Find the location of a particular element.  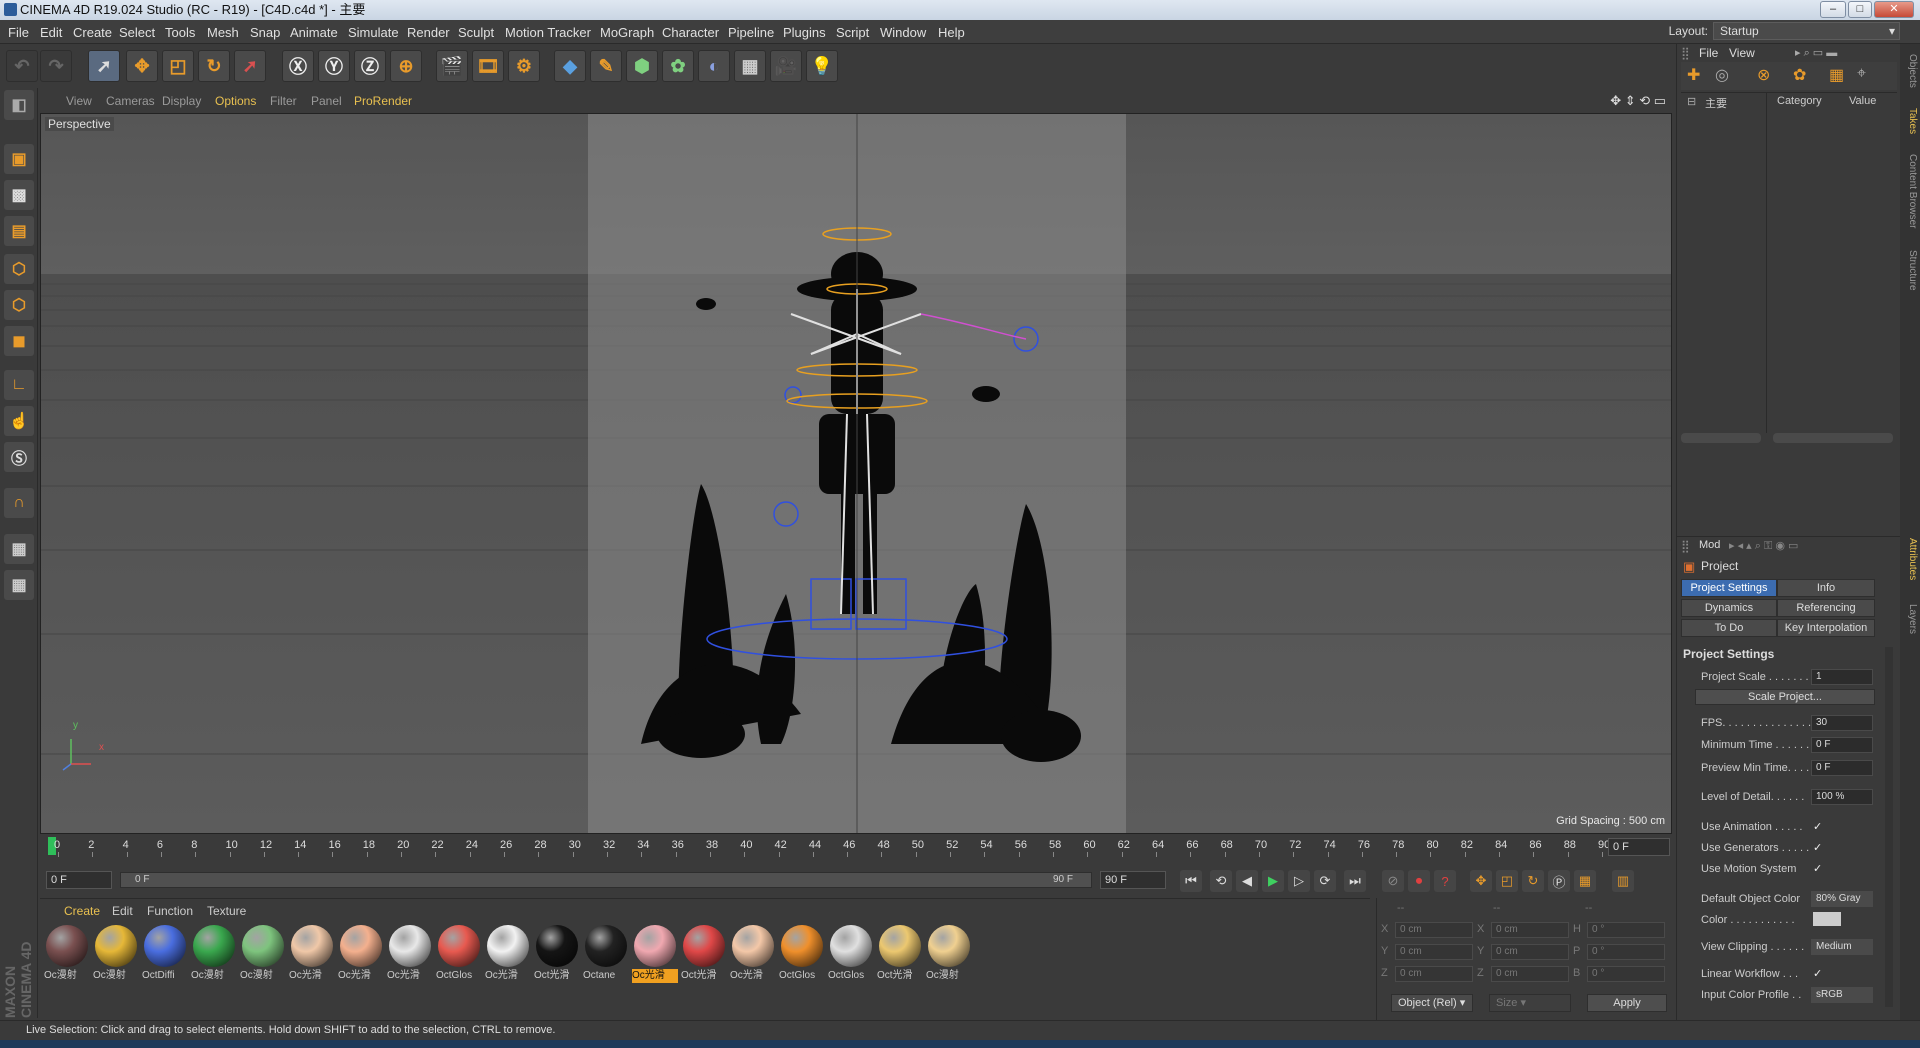

default-color-select: 80% Gray is located at coordinates (1842, 899).